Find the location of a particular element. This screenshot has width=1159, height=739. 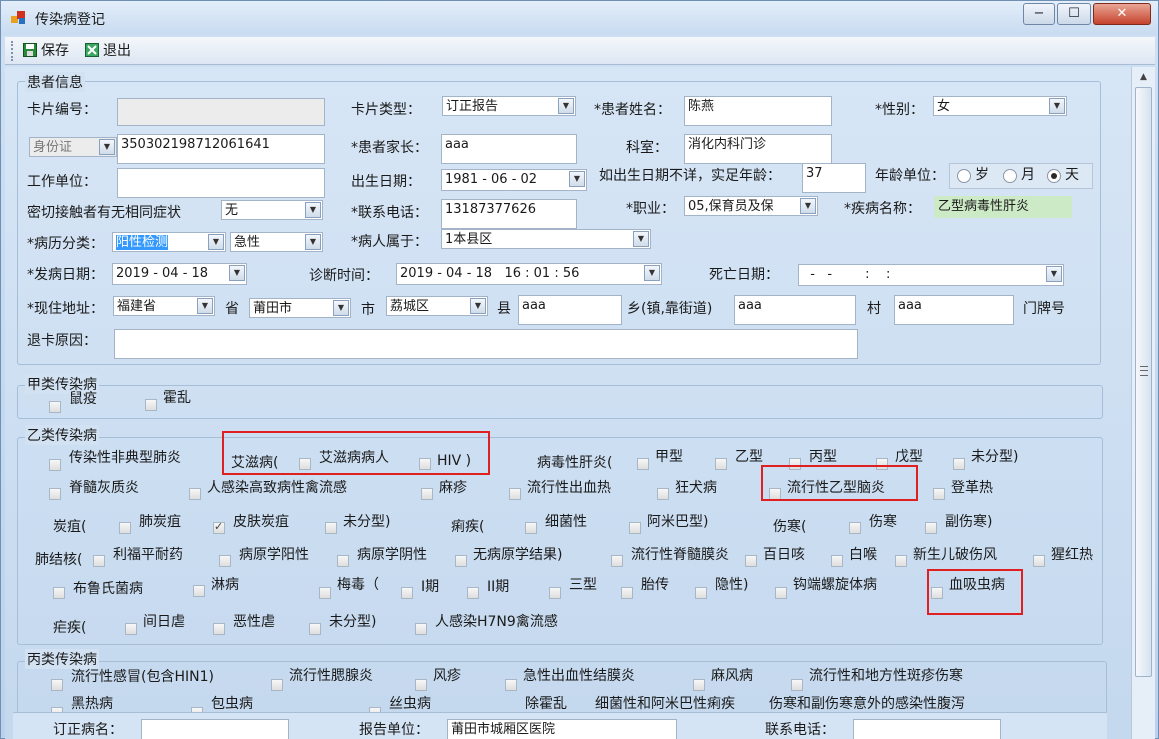

paratyphoid-checkbox is located at coordinates (931, 528).